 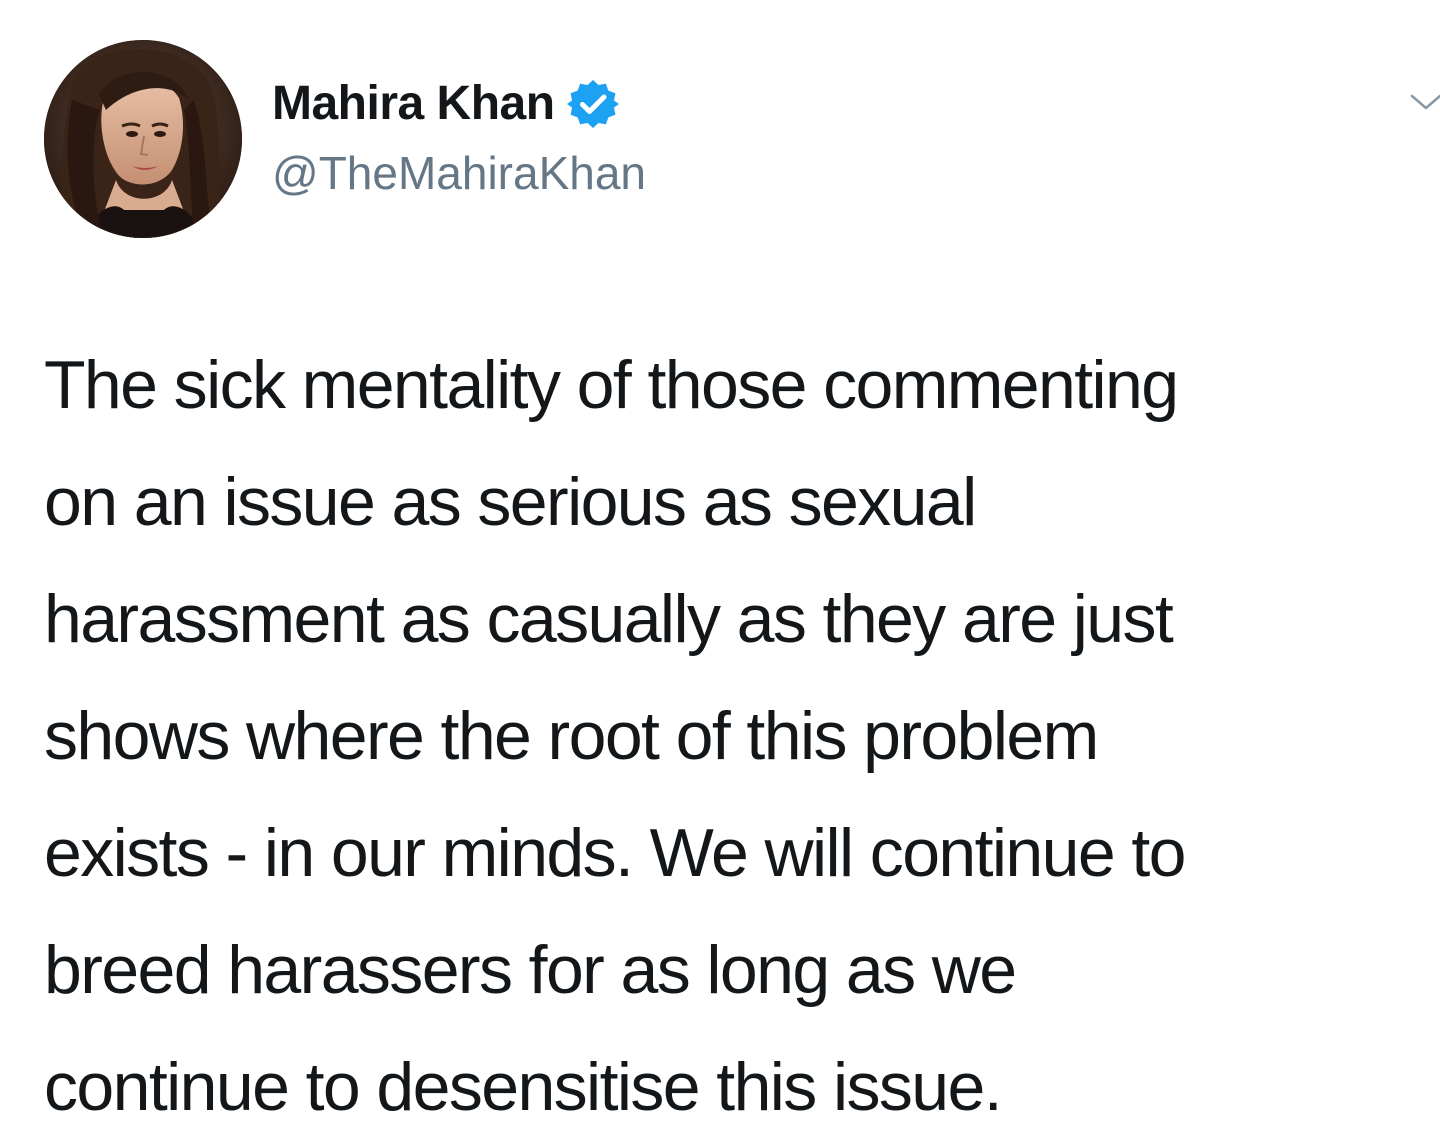 I want to click on tweet-text-line: continue to desensitise this issue., so click(x=523, y=1087).